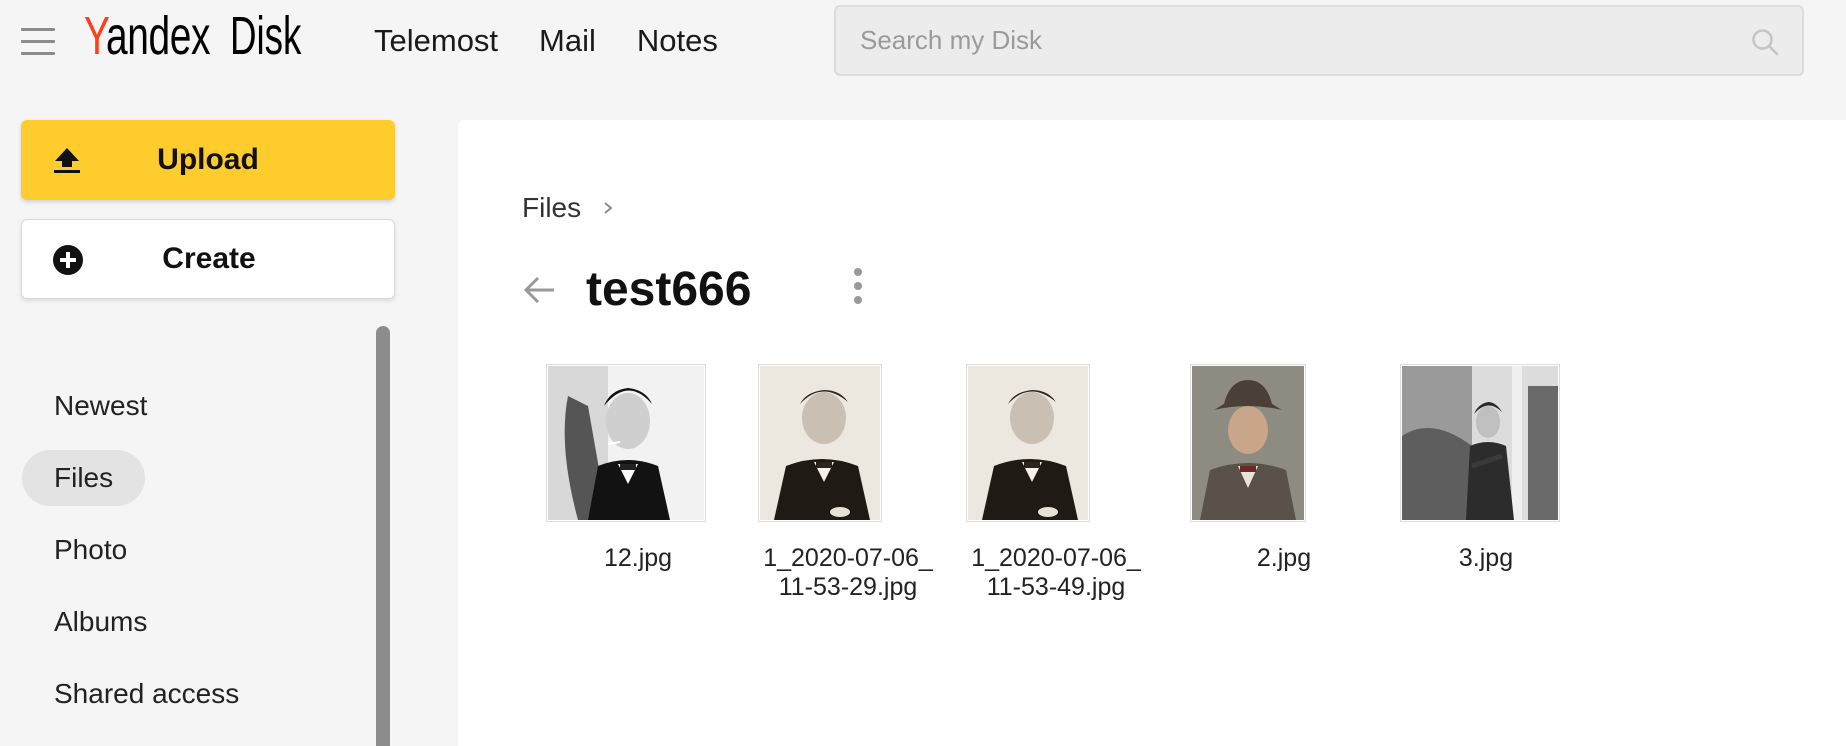 Image resolution: width=1846 pixels, height=746 pixels. I want to click on nav-mail-link: Mail, so click(567, 41).